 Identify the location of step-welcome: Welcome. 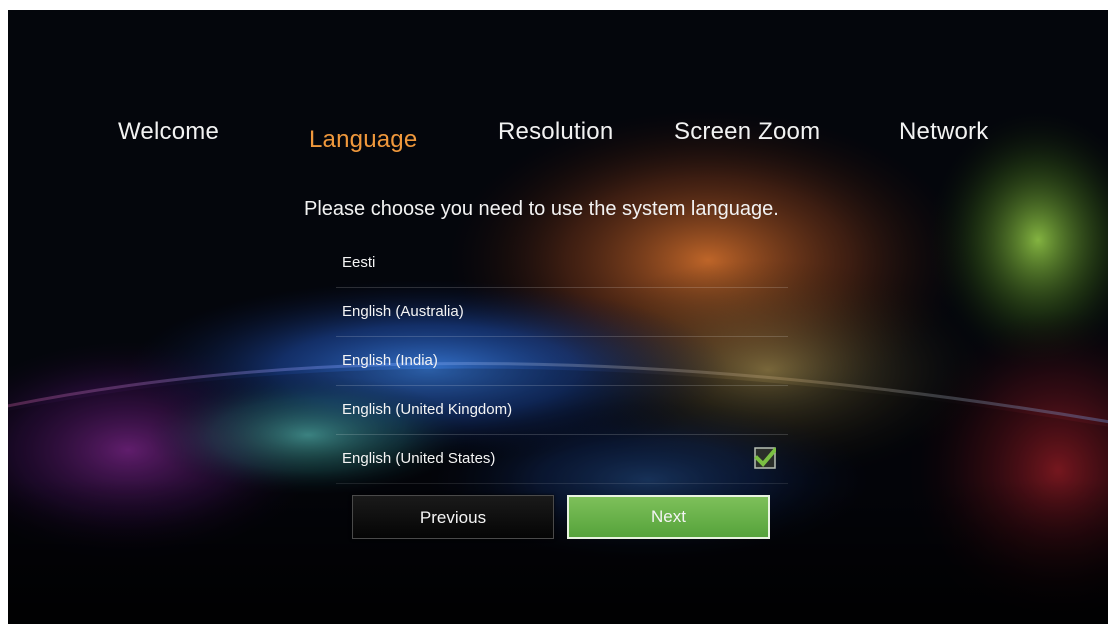
(168, 132).